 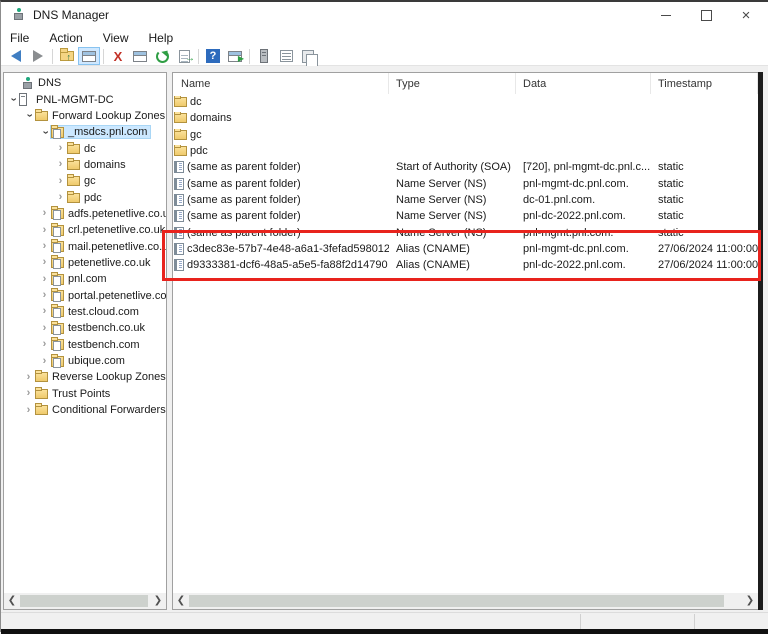 I want to click on close-button: ×, so click(x=746, y=15).